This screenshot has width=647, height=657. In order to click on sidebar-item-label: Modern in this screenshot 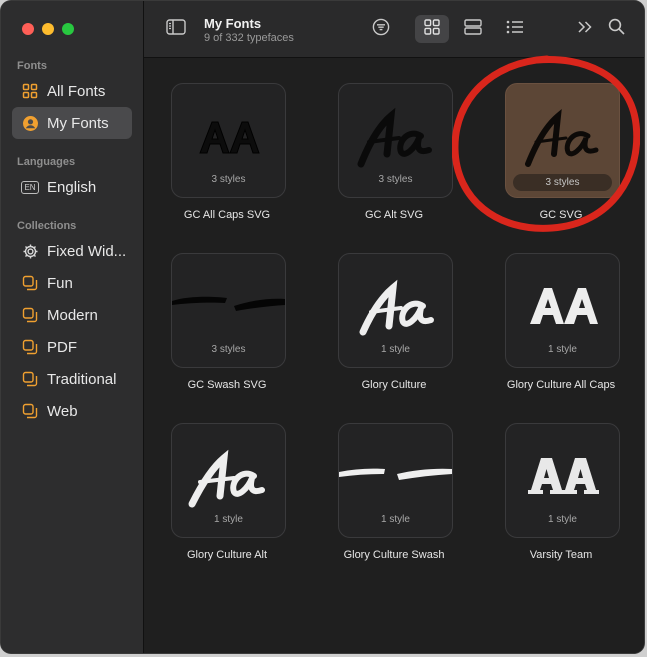, I will do `click(72, 315)`.